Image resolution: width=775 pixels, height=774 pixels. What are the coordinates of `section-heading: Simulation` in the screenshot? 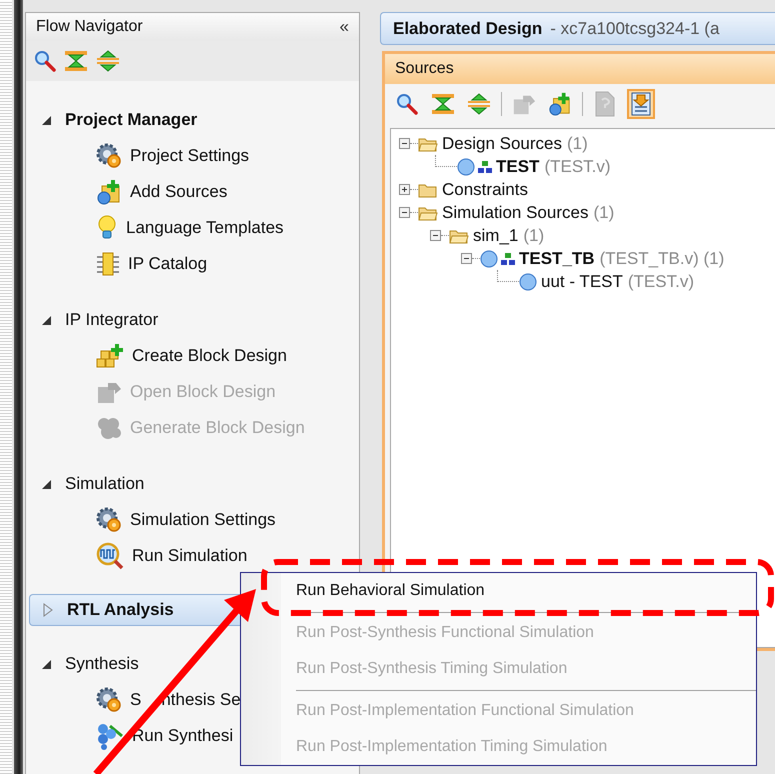 It's located at (192, 484).